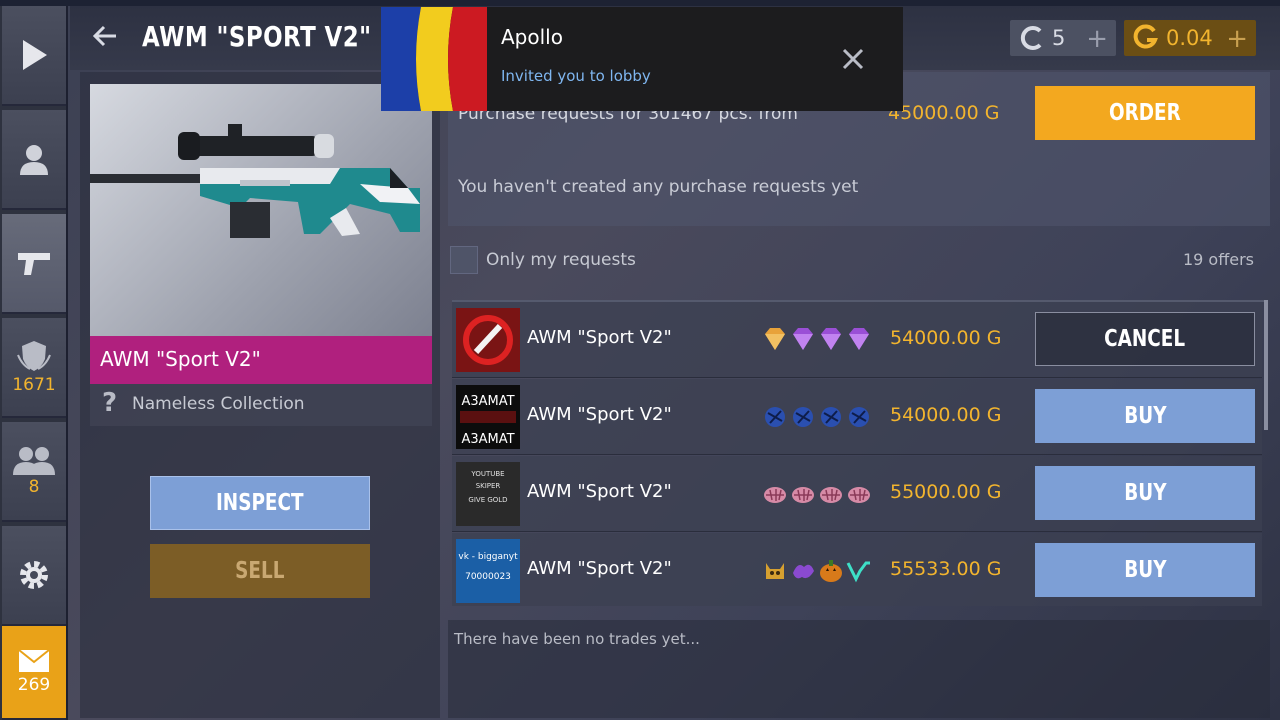  I want to click on gold-balance: 0.04 +, so click(1190, 38).